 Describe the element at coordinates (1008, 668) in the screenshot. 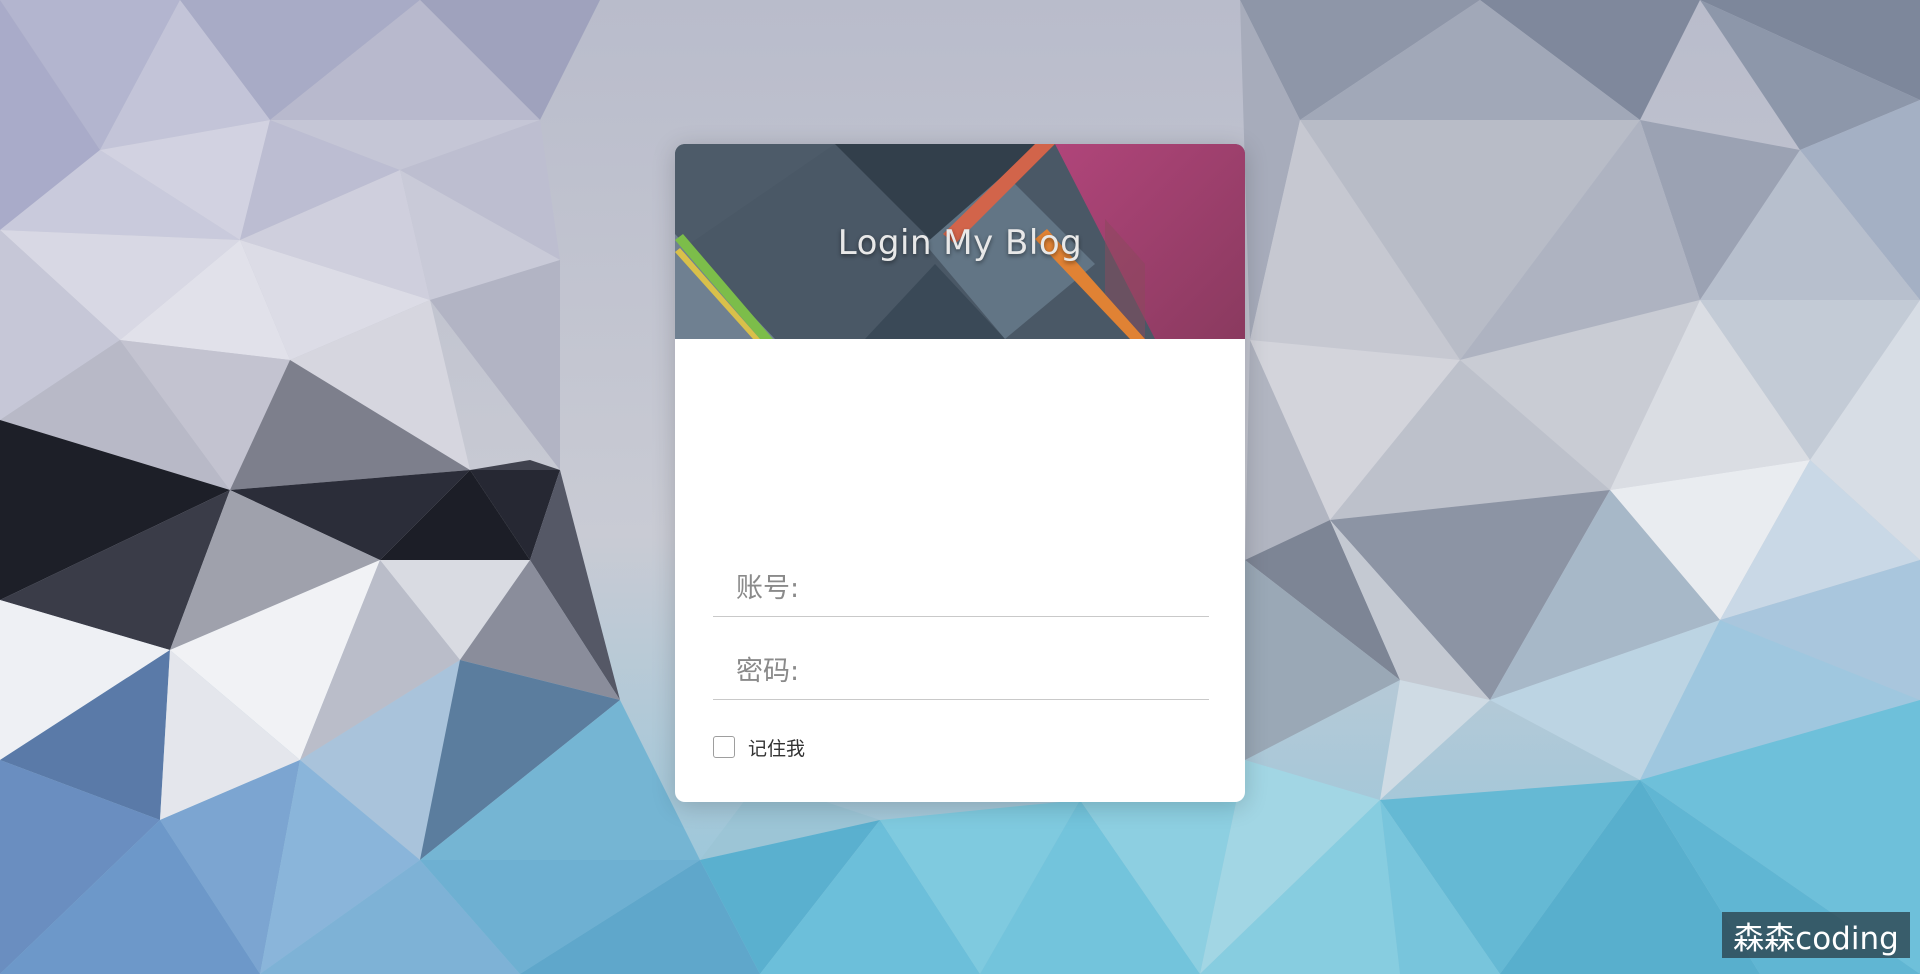

I see `password-input` at that location.